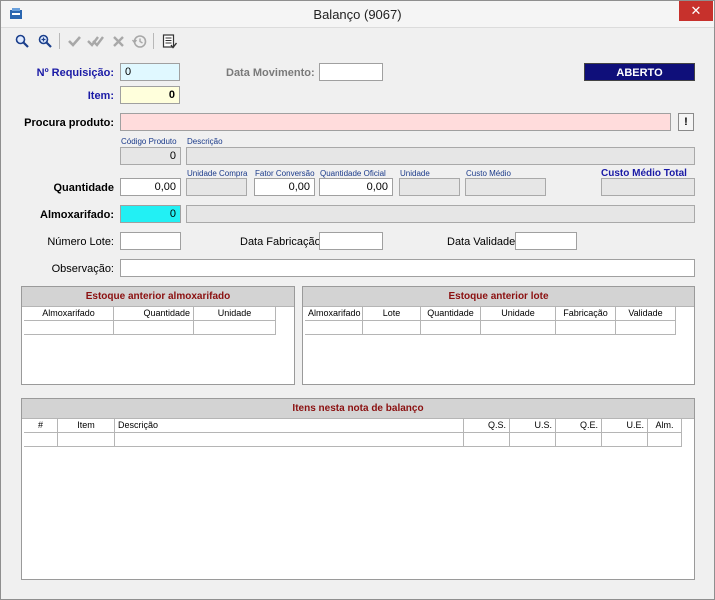  I want to click on data-fabricacao-input, so click(351, 241).